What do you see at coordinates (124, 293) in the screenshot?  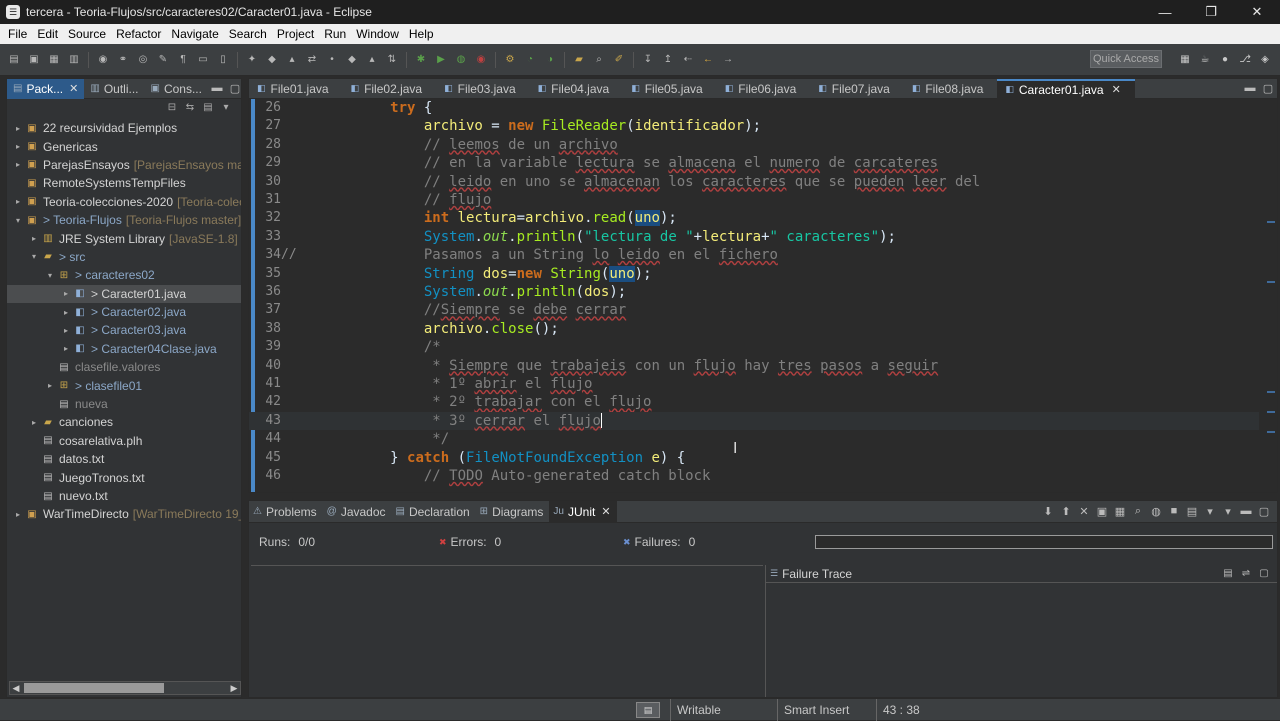 I see `tree-item: ▸ ◧ > Caracter01.java` at bounding box center [124, 293].